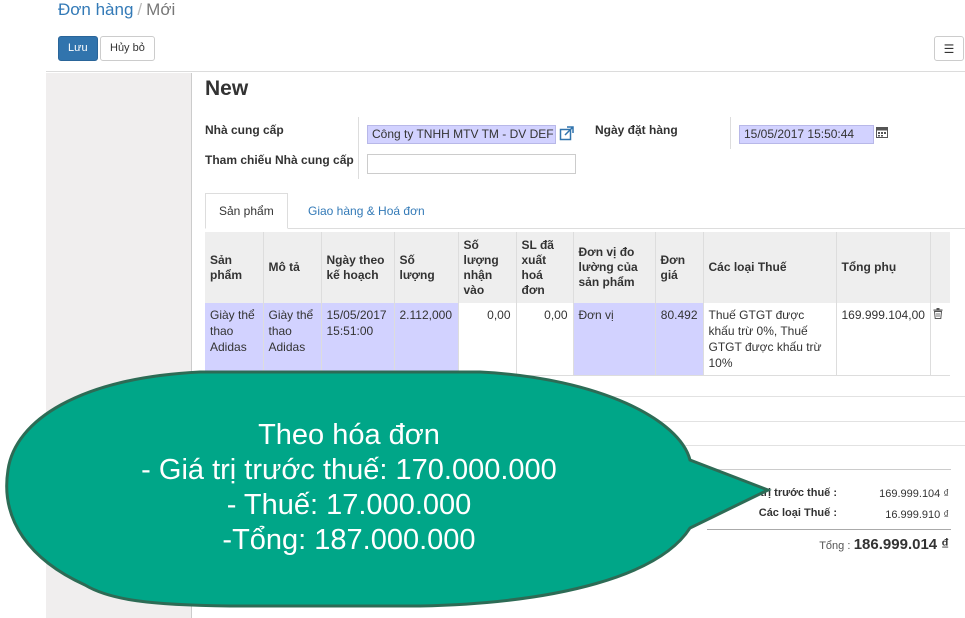 The width and height of the screenshot is (965, 618). I want to click on control-panel: Đơn hàng / Mới Lưu Hủy bỏ ☰, so click(505, 36).